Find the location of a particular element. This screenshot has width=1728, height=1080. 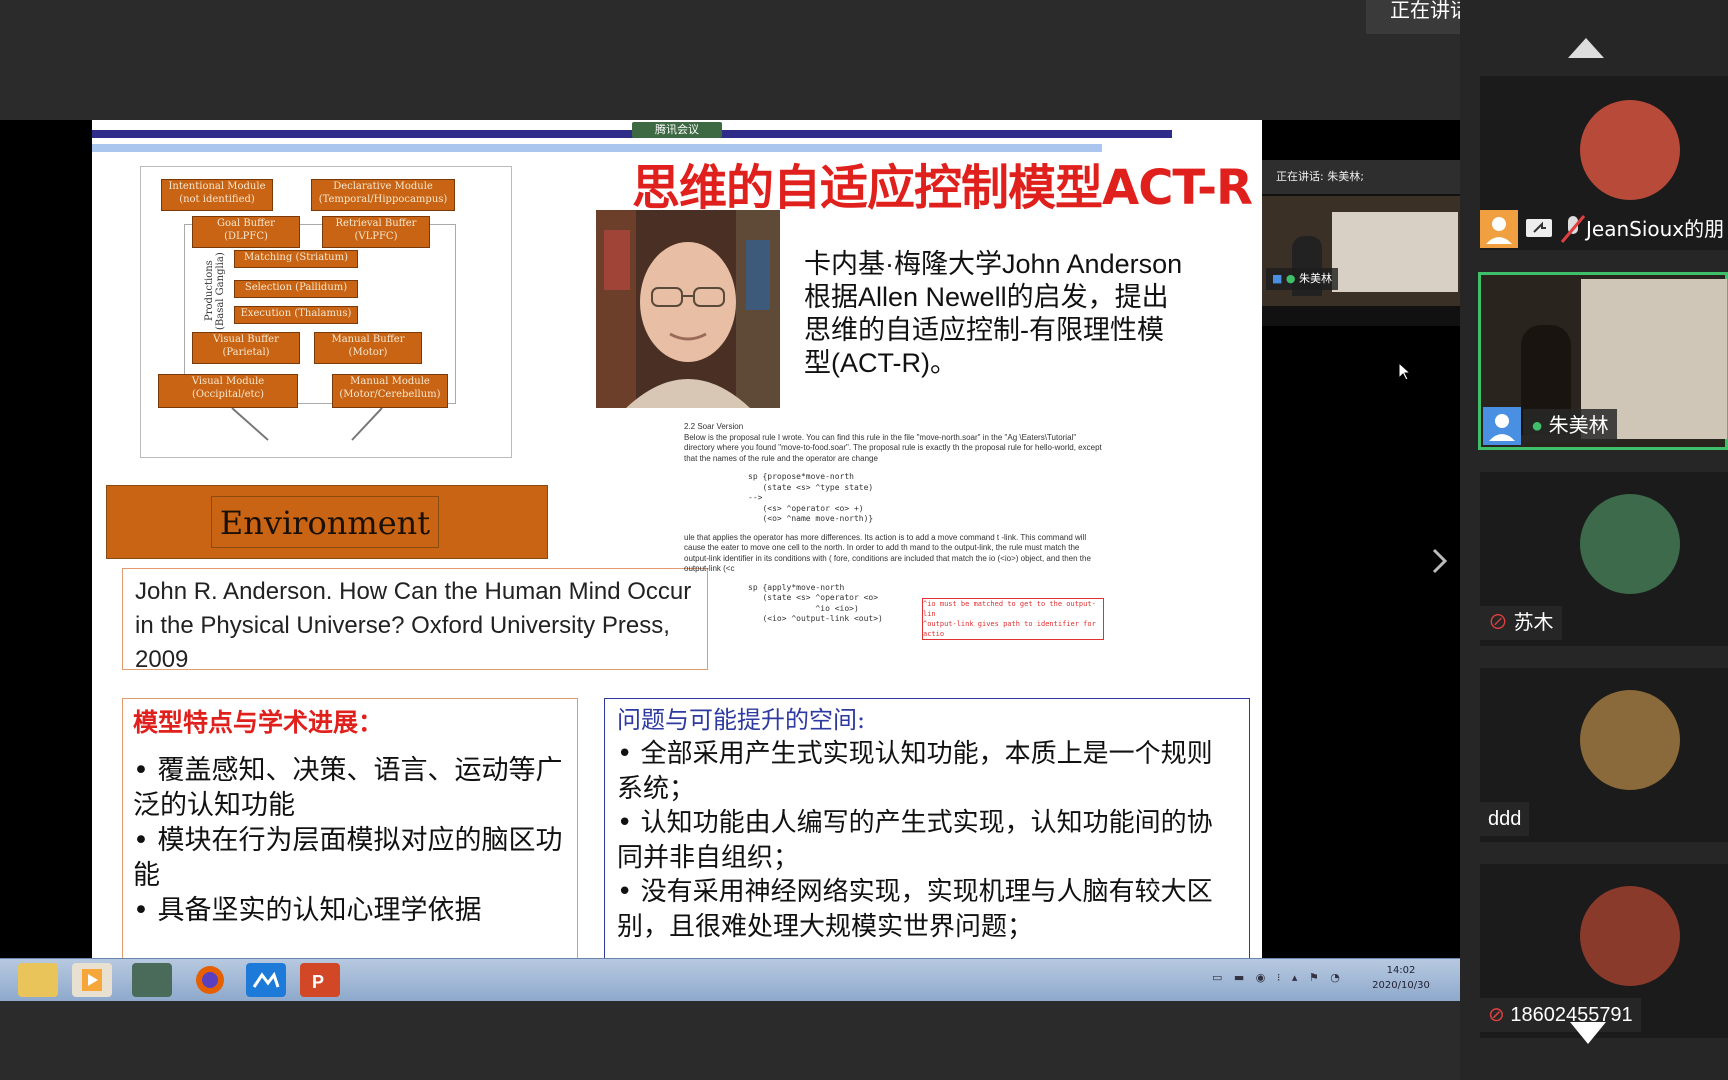

retrieval-buffer: Retrieval Buffer (VLPFC) is located at coordinates (376, 232).